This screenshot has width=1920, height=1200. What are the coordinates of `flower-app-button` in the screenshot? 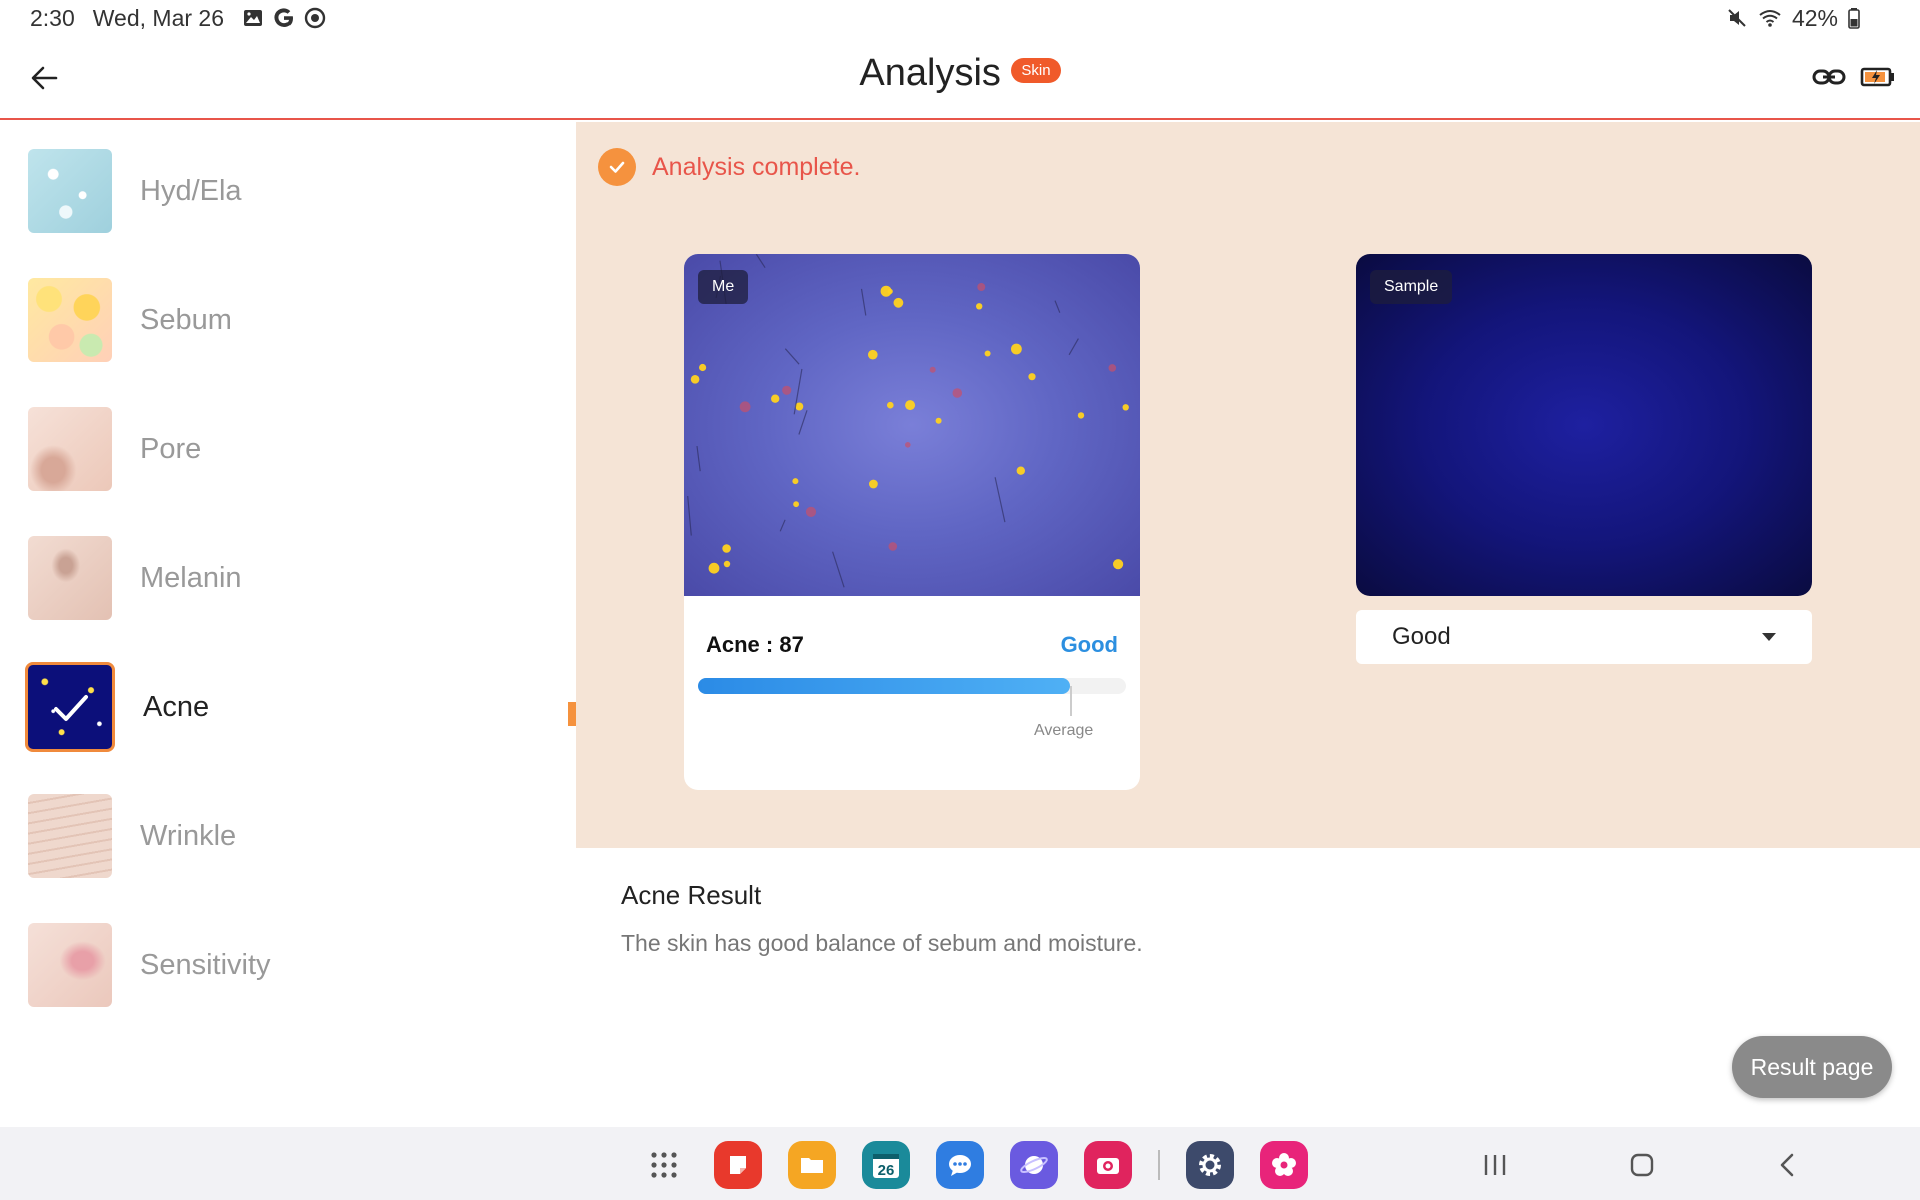 It's located at (1284, 1165).